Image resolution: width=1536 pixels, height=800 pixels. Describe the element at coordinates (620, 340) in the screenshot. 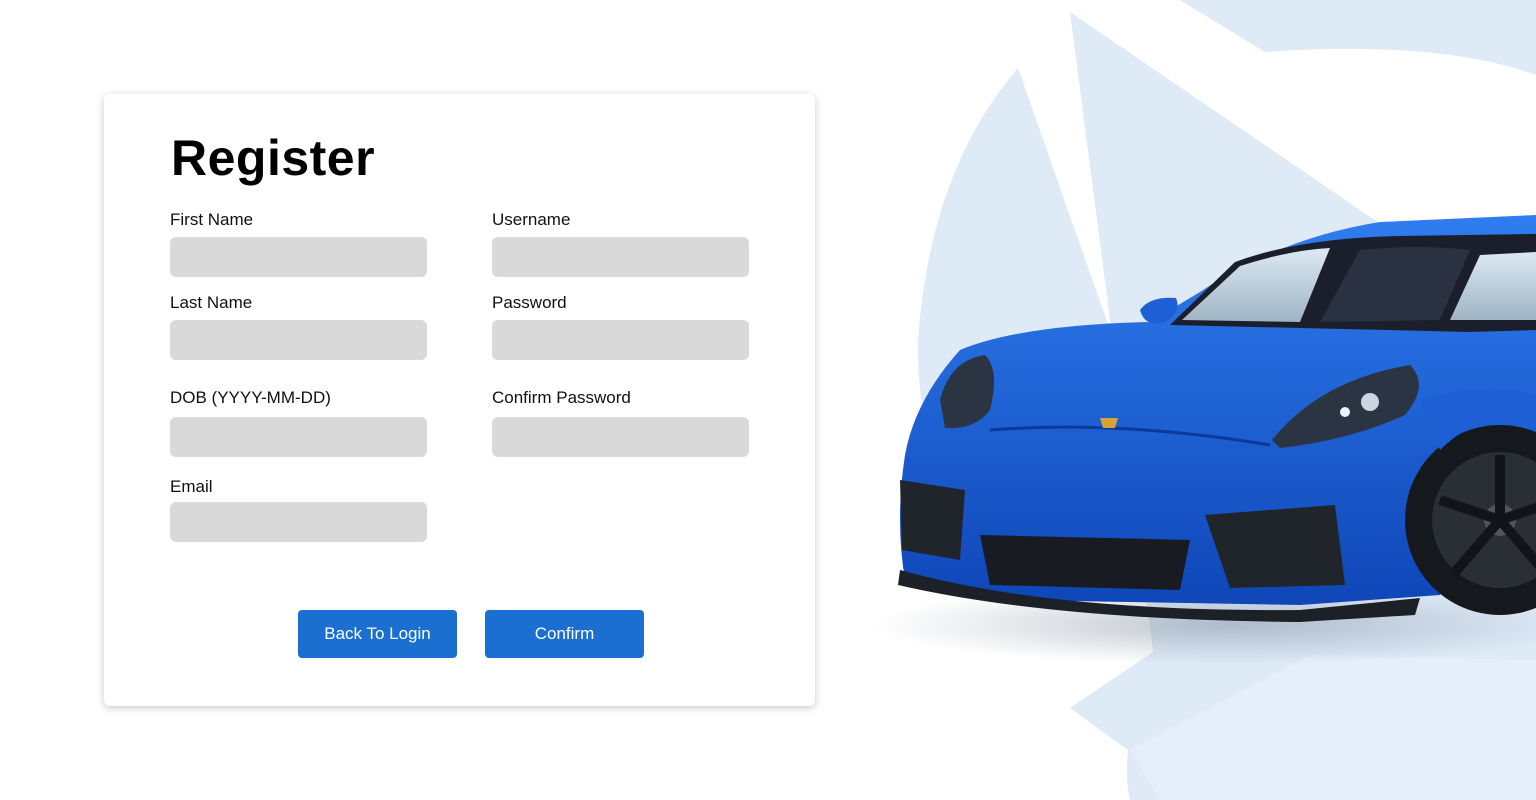

I see `password-input` at that location.